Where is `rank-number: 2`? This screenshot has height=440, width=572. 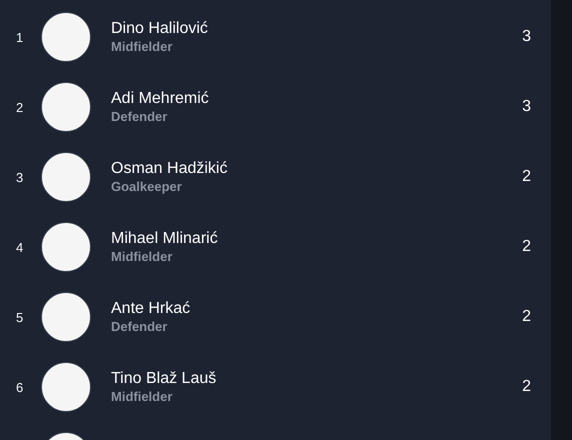
rank-number: 2 is located at coordinates (19, 107).